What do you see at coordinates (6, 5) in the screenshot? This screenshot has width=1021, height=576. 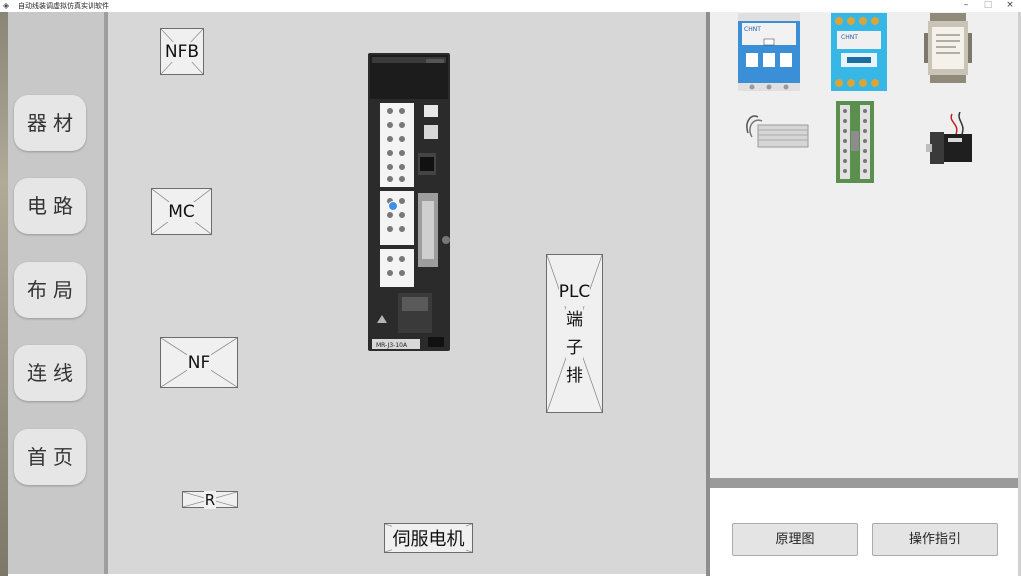 I see `app-icon: ◈` at bounding box center [6, 5].